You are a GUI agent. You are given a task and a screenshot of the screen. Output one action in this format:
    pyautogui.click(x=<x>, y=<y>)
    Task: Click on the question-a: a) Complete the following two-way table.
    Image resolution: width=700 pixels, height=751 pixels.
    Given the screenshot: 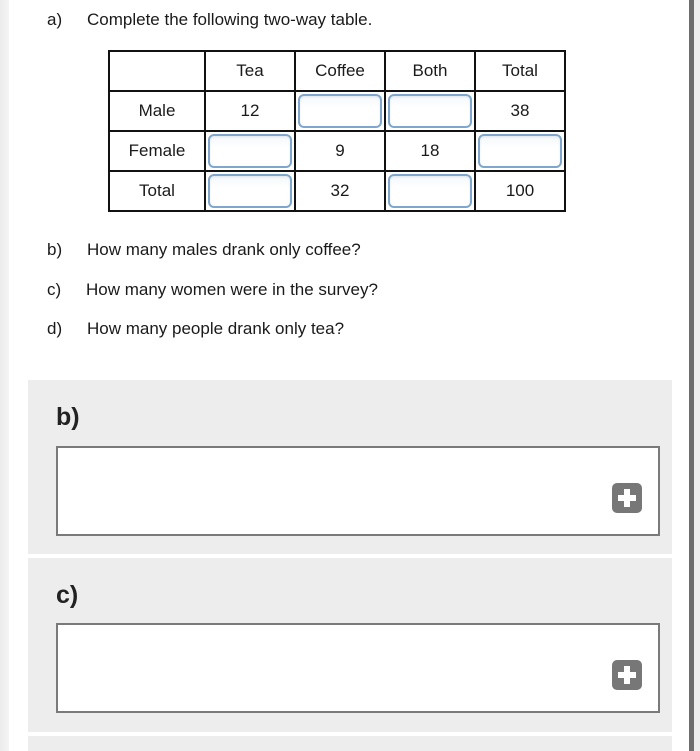 What is the action you would take?
    pyautogui.click(x=247, y=21)
    